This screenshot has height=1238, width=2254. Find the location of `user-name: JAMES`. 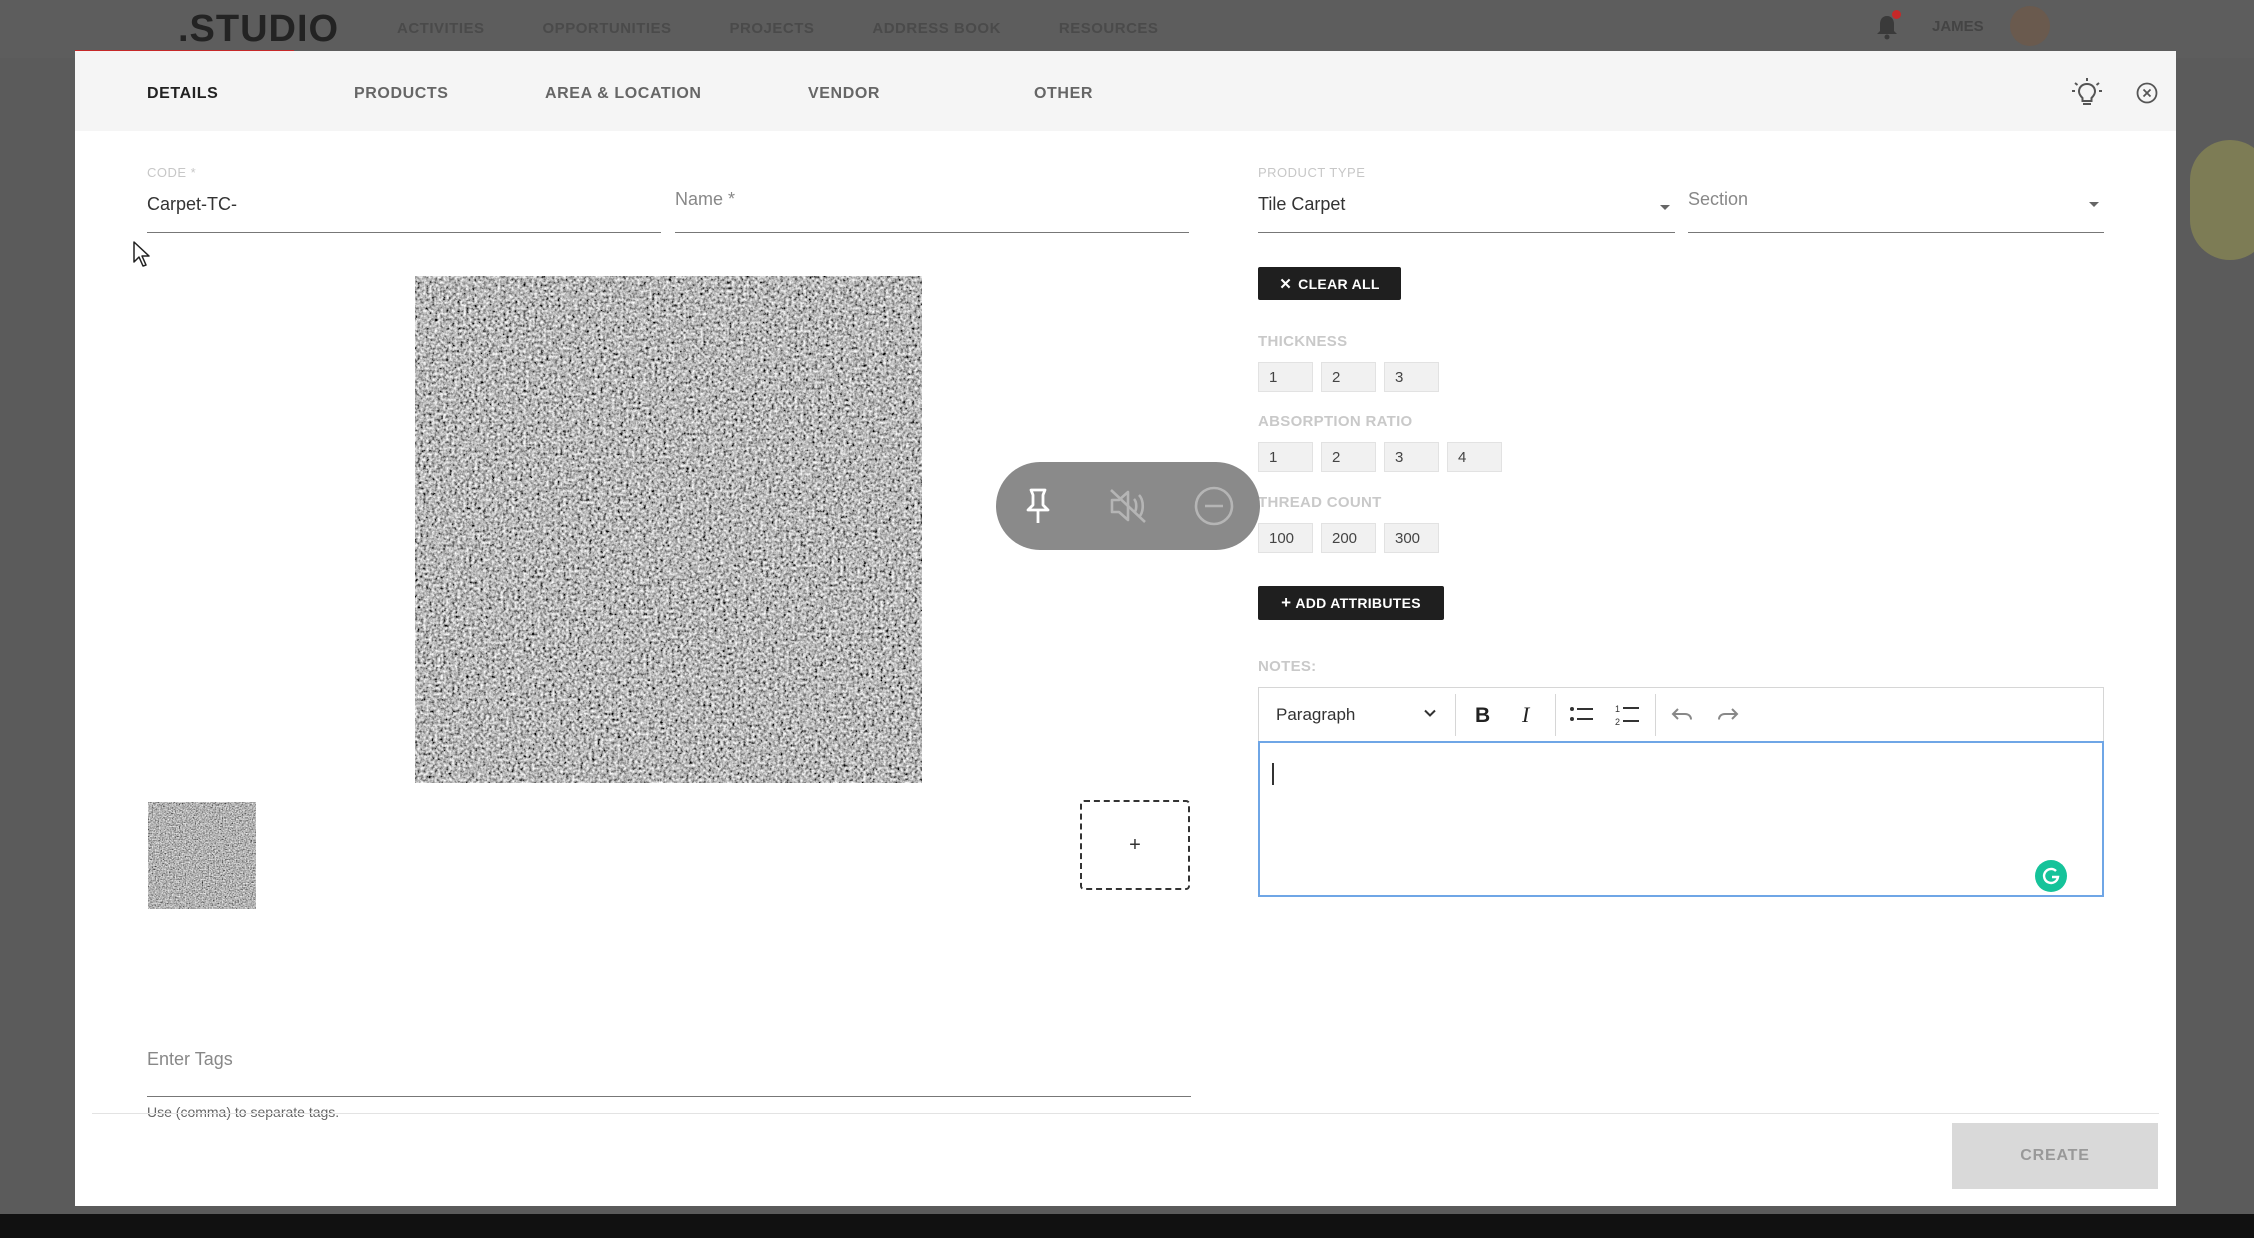

user-name: JAMES is located at coordinates (1958, 26).